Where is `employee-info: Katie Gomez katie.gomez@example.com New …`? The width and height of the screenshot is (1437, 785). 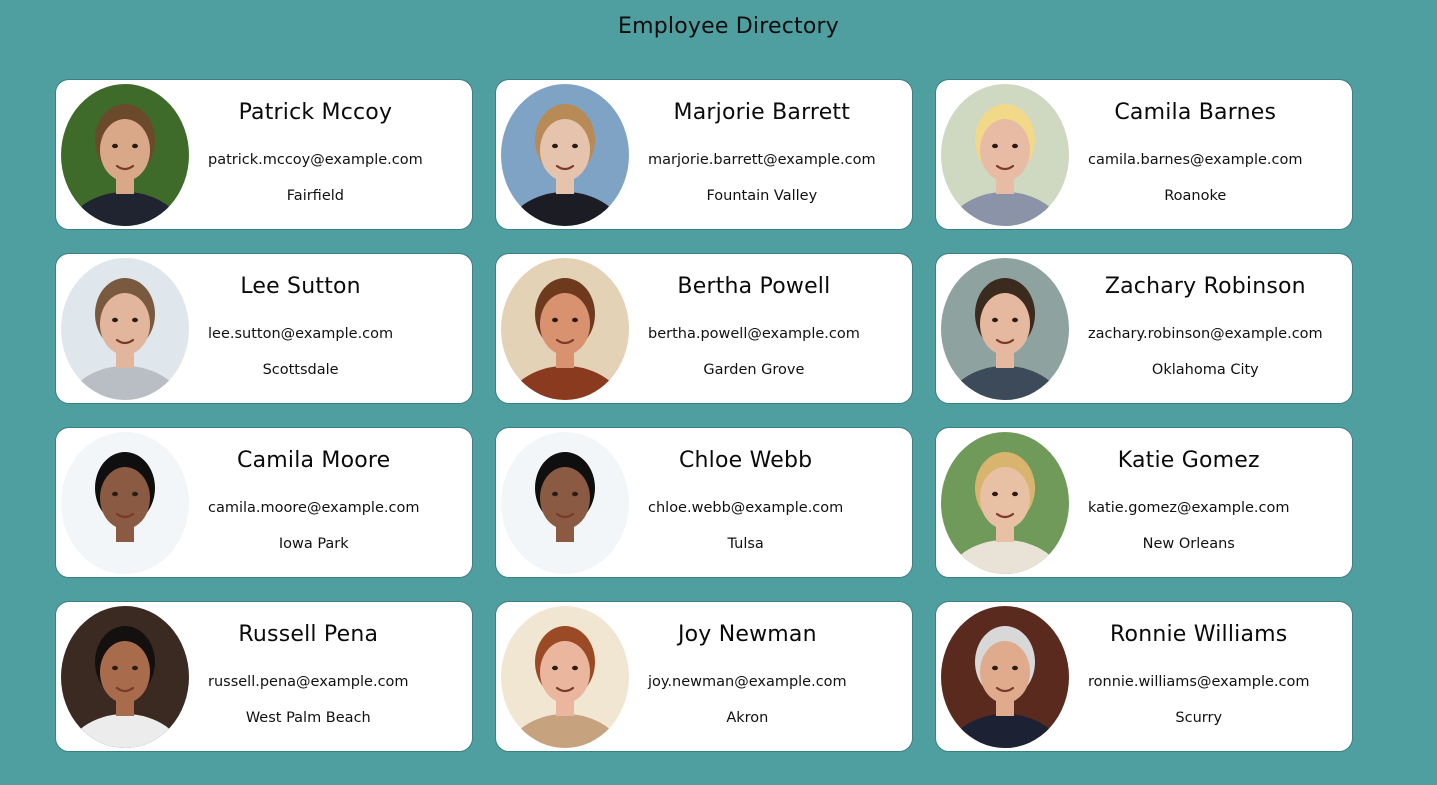
employee-info: Katie Gomez katie.gomez@example.com New … is located at coordinates (1216, 502).